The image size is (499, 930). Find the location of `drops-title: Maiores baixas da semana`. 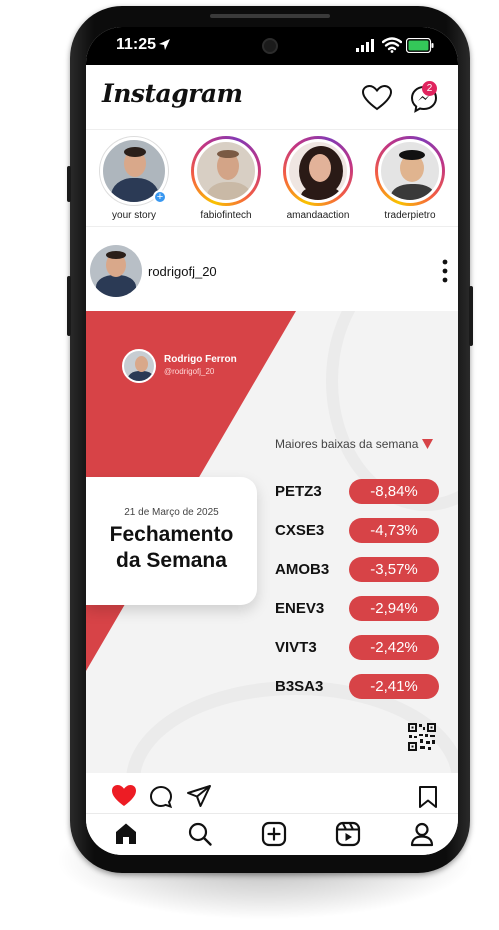

drops-title: Maiores baixas da semana is located at coordinates (347, 444).